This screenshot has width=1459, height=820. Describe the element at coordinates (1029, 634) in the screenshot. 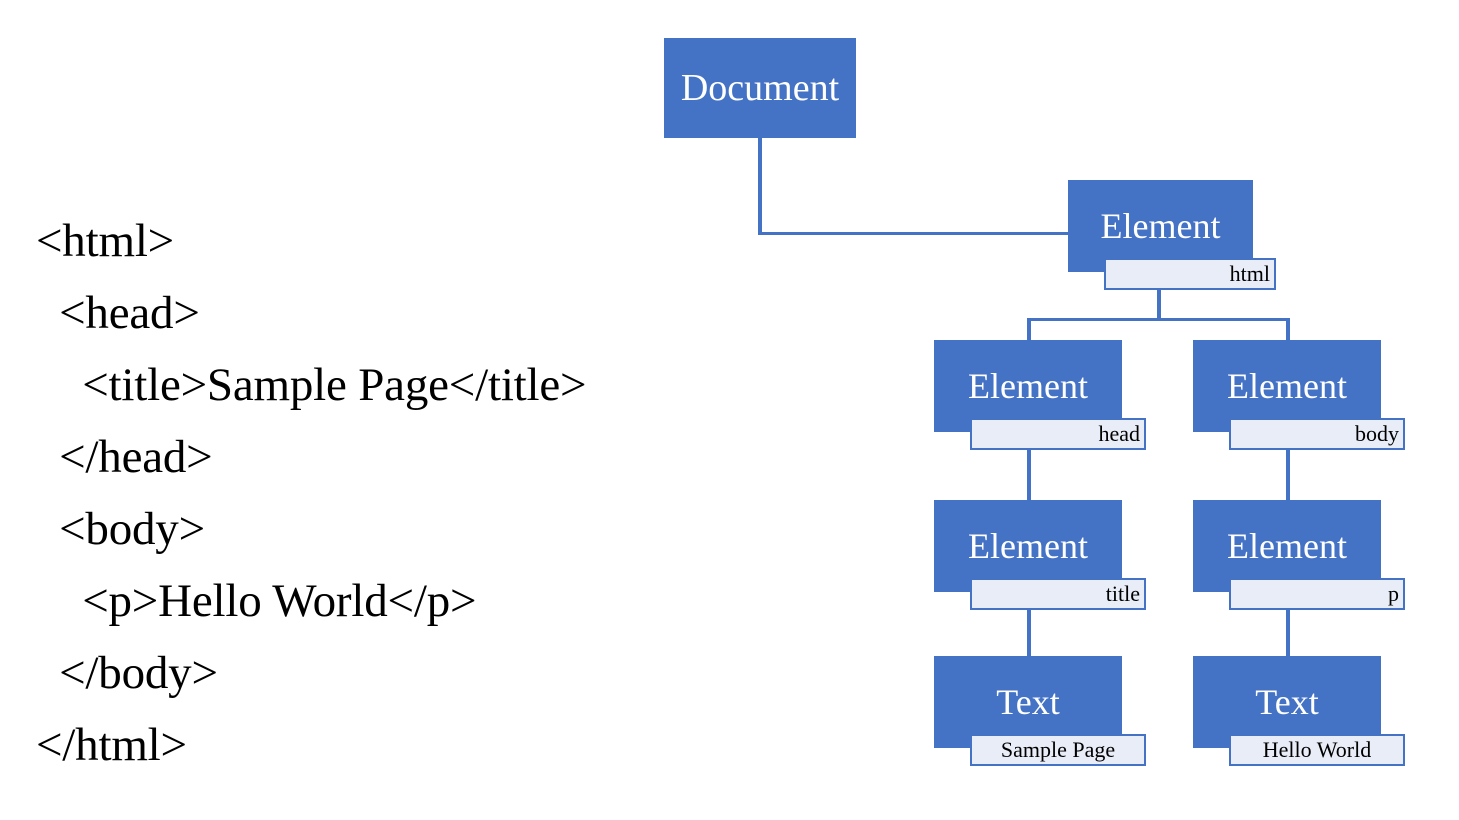

I see `connector-title-to-text` at that location.